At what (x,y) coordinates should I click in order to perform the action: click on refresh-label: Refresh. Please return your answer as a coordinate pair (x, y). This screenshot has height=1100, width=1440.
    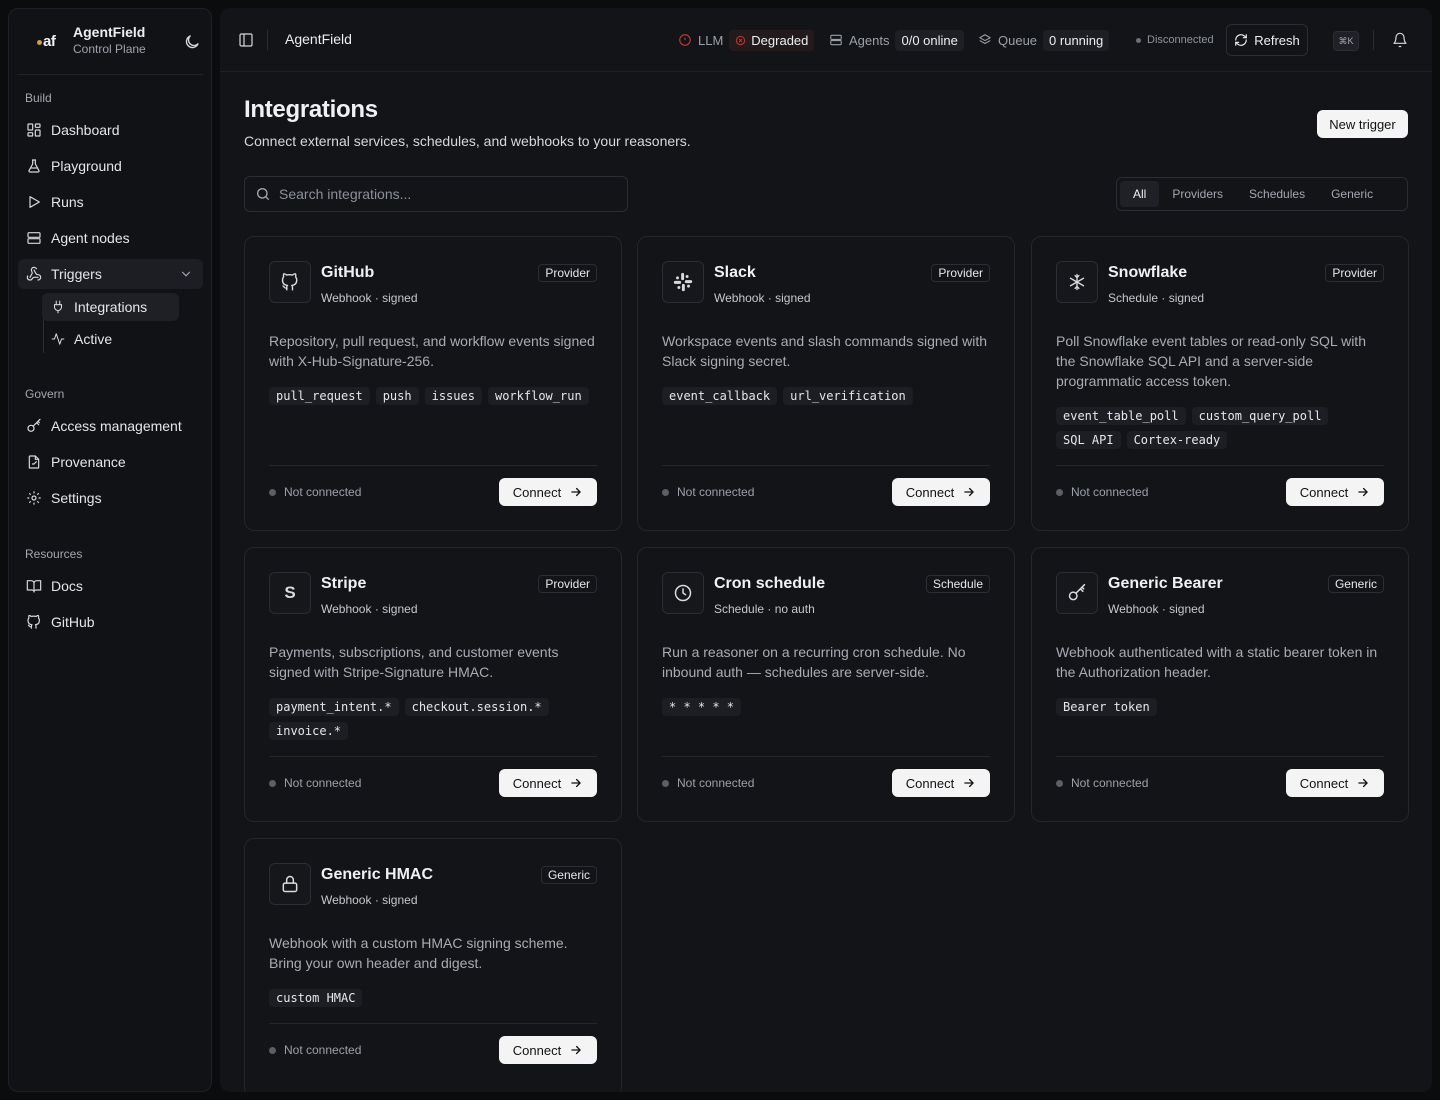
    Looking at the image, I should click on (1277, 40).